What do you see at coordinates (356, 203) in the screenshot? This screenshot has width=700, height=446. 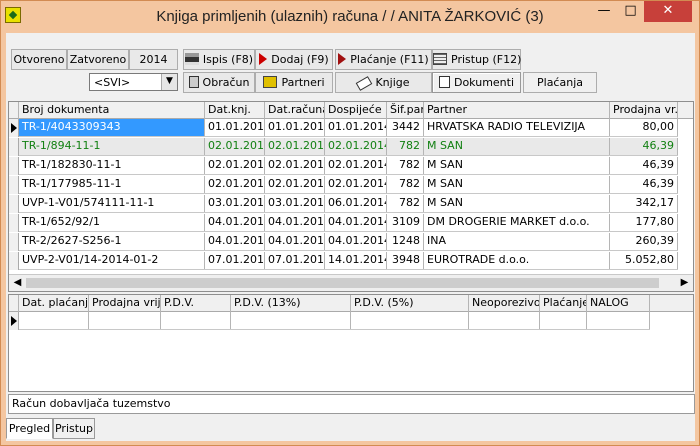 I see `cell-dospijece: 06.01.2014` at bounding box center [356, 203].